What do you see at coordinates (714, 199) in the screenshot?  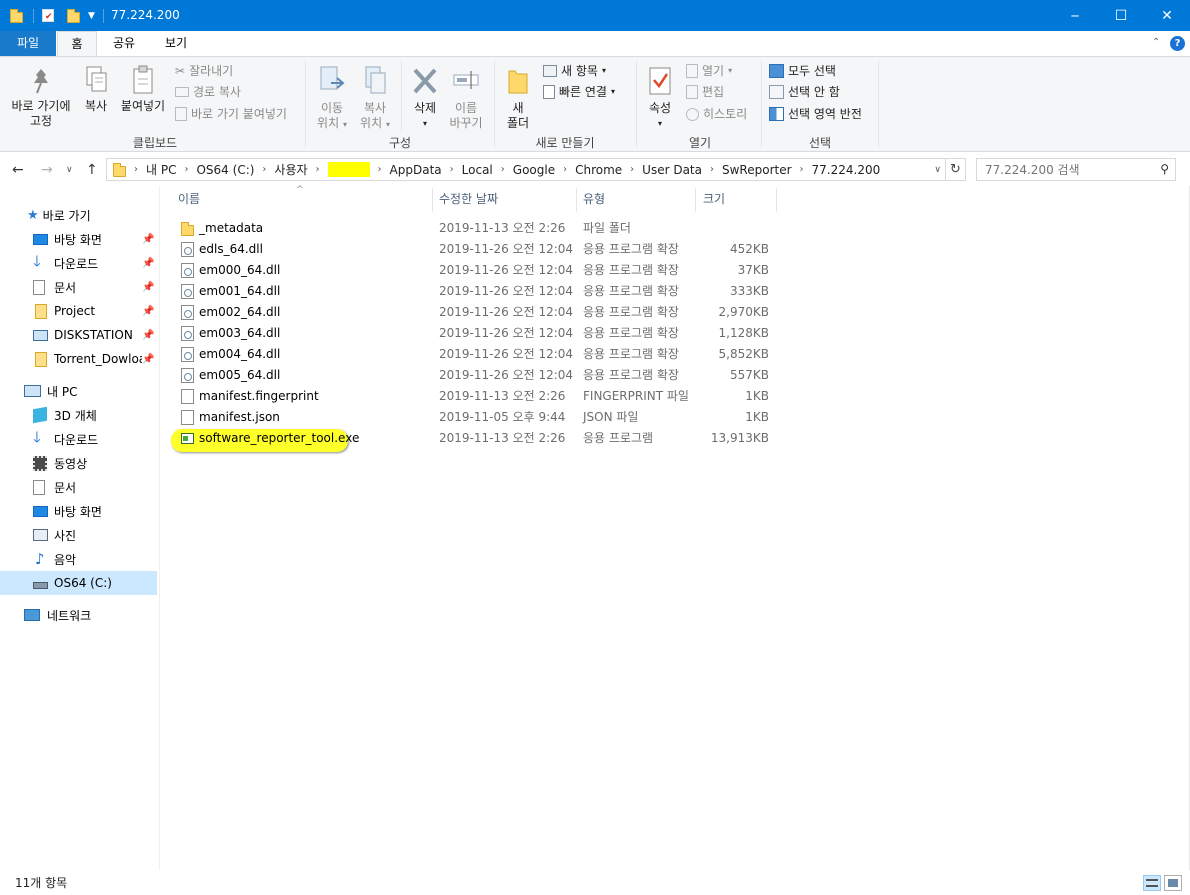 I see `column-header-size: 크기` at bounding box center [714, 199].